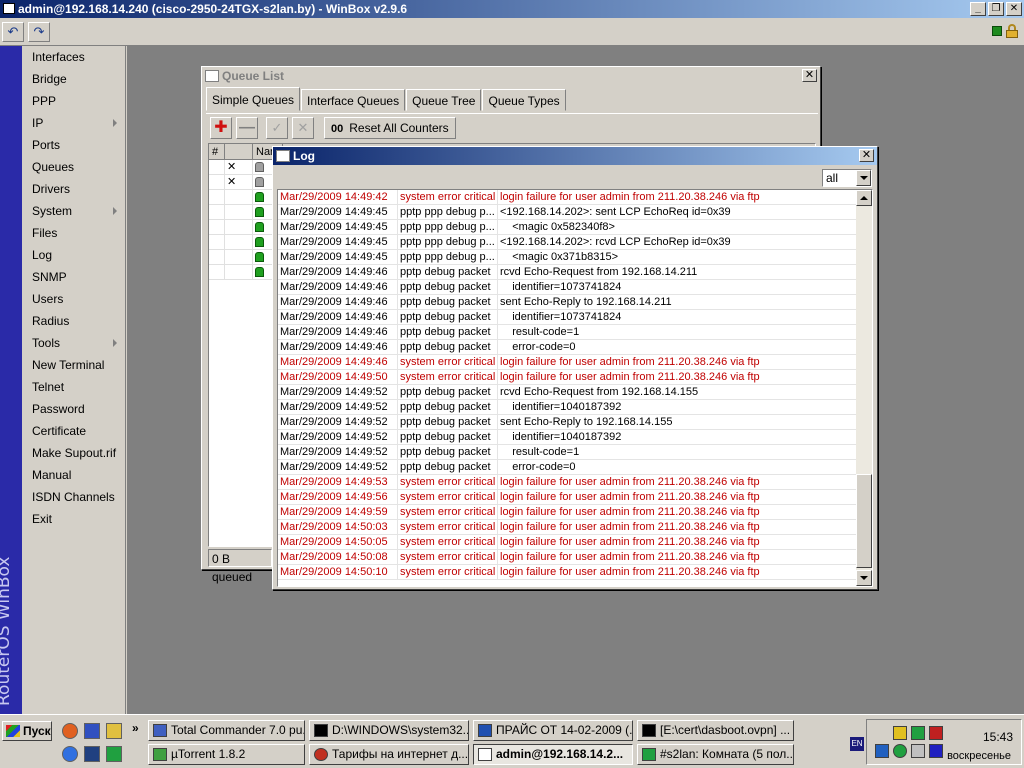  Describe the element at coordinates (92, 754) in the screenshot. I see `desktop-icon` at that location.